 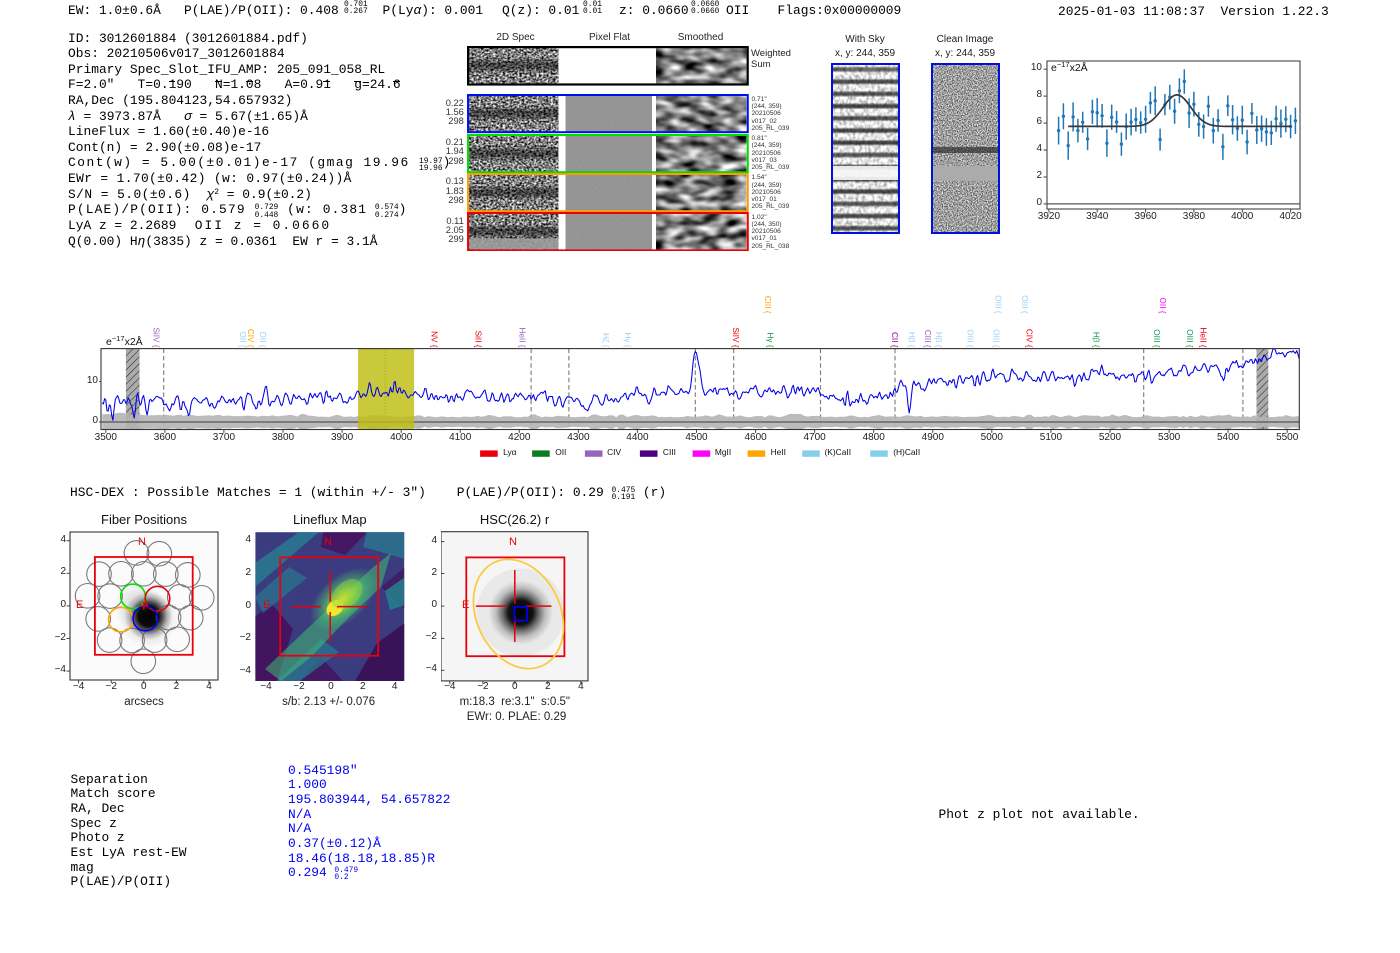 What do you see at coordinates (434, 339) in the screenshot?
I see `svg-text: NV {` at bounding box center [434, 339].